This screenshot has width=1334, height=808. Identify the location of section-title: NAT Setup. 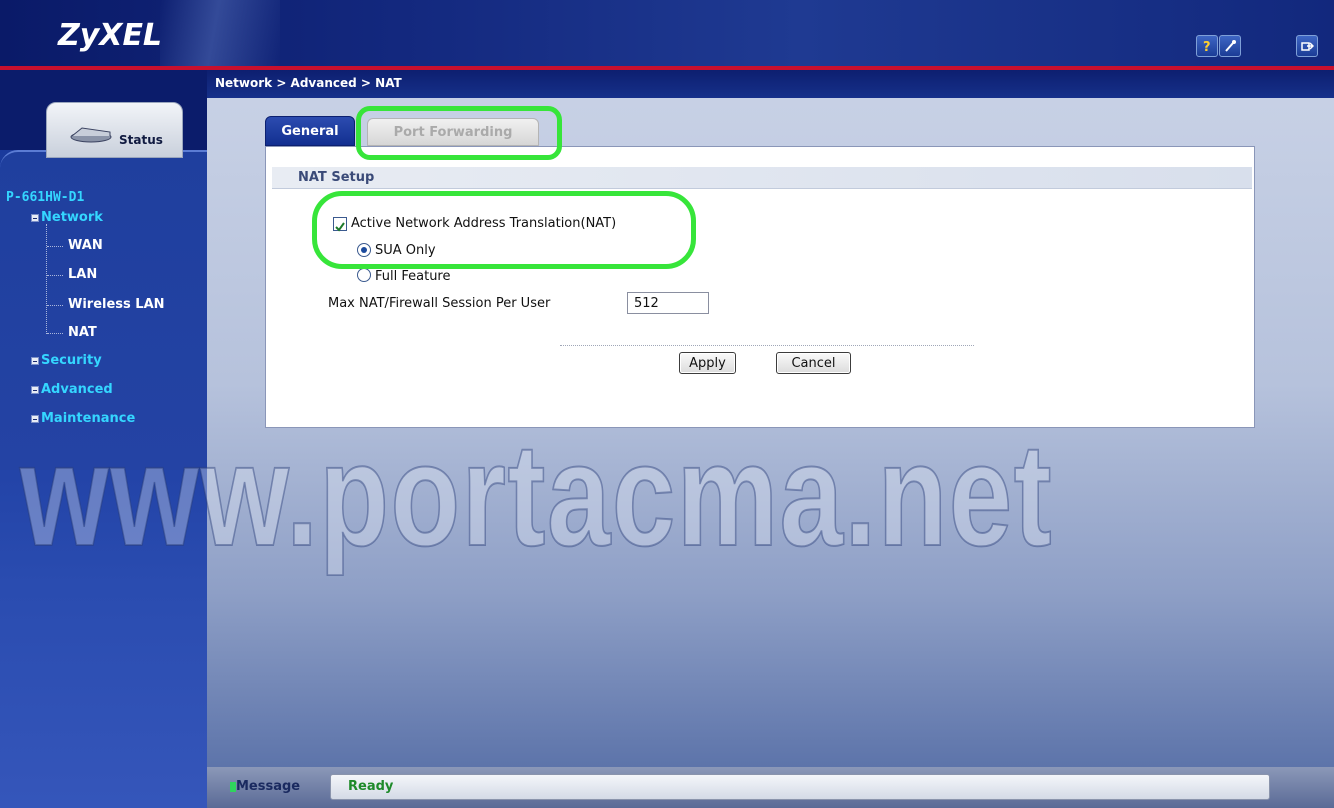
(336, 177).